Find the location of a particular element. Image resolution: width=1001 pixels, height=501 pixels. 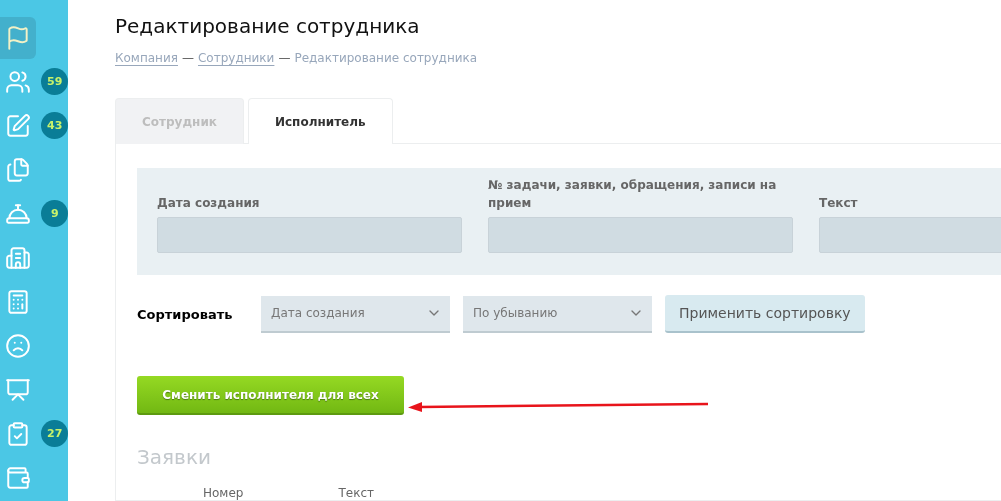

sort-order-dropdown: По убыванию is located at coordinates (557, 314).